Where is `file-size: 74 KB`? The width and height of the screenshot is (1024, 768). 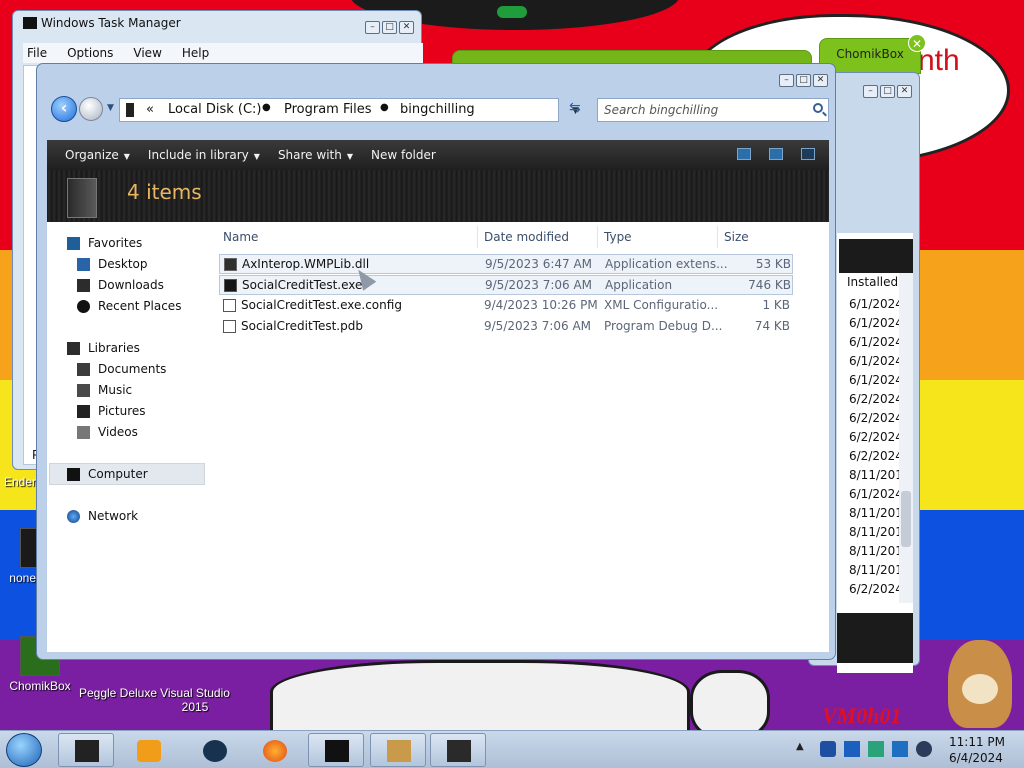 file-size: 74 KB is located at coordinates (772, 326).